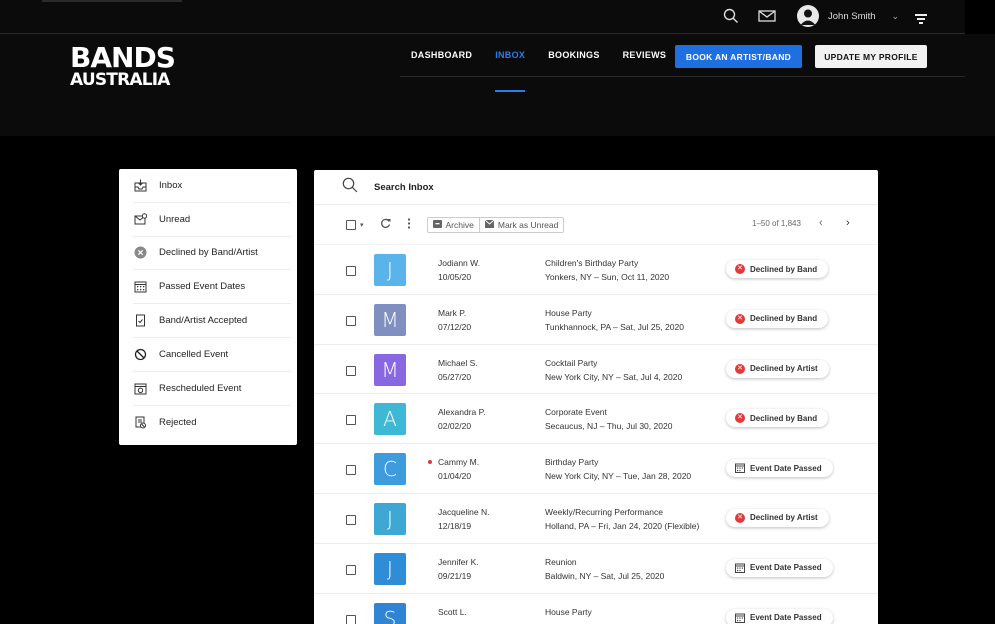 The height and width of the screenshot is (624, 995). What do you see at coordinates (362, 225) in the screenshot?
I see `select-dropdown-icon: ▾` at bounding box center [362, 225].